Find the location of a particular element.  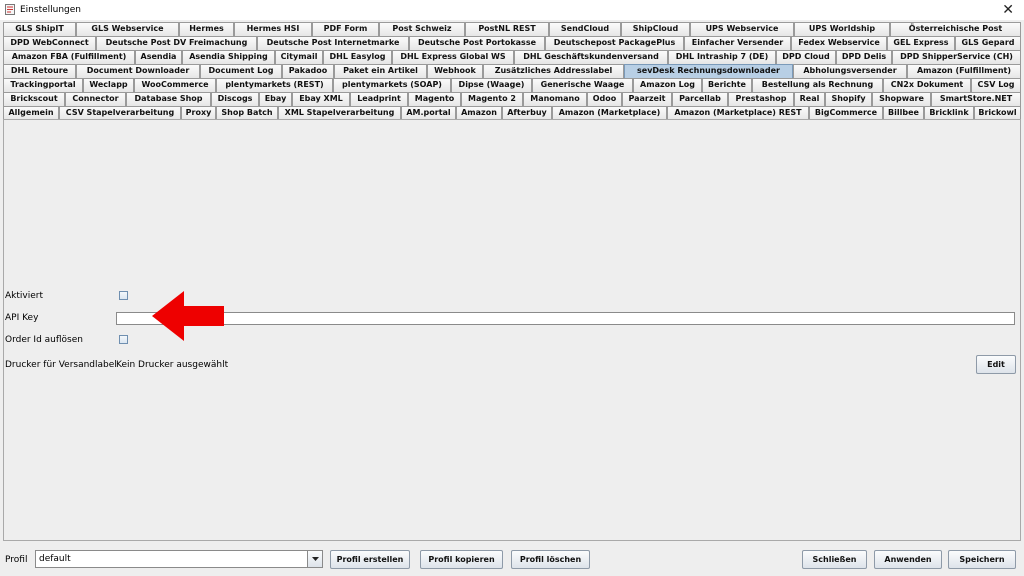

profil-loeschen-button: Profil löschen is located at coordinates (550, 559).